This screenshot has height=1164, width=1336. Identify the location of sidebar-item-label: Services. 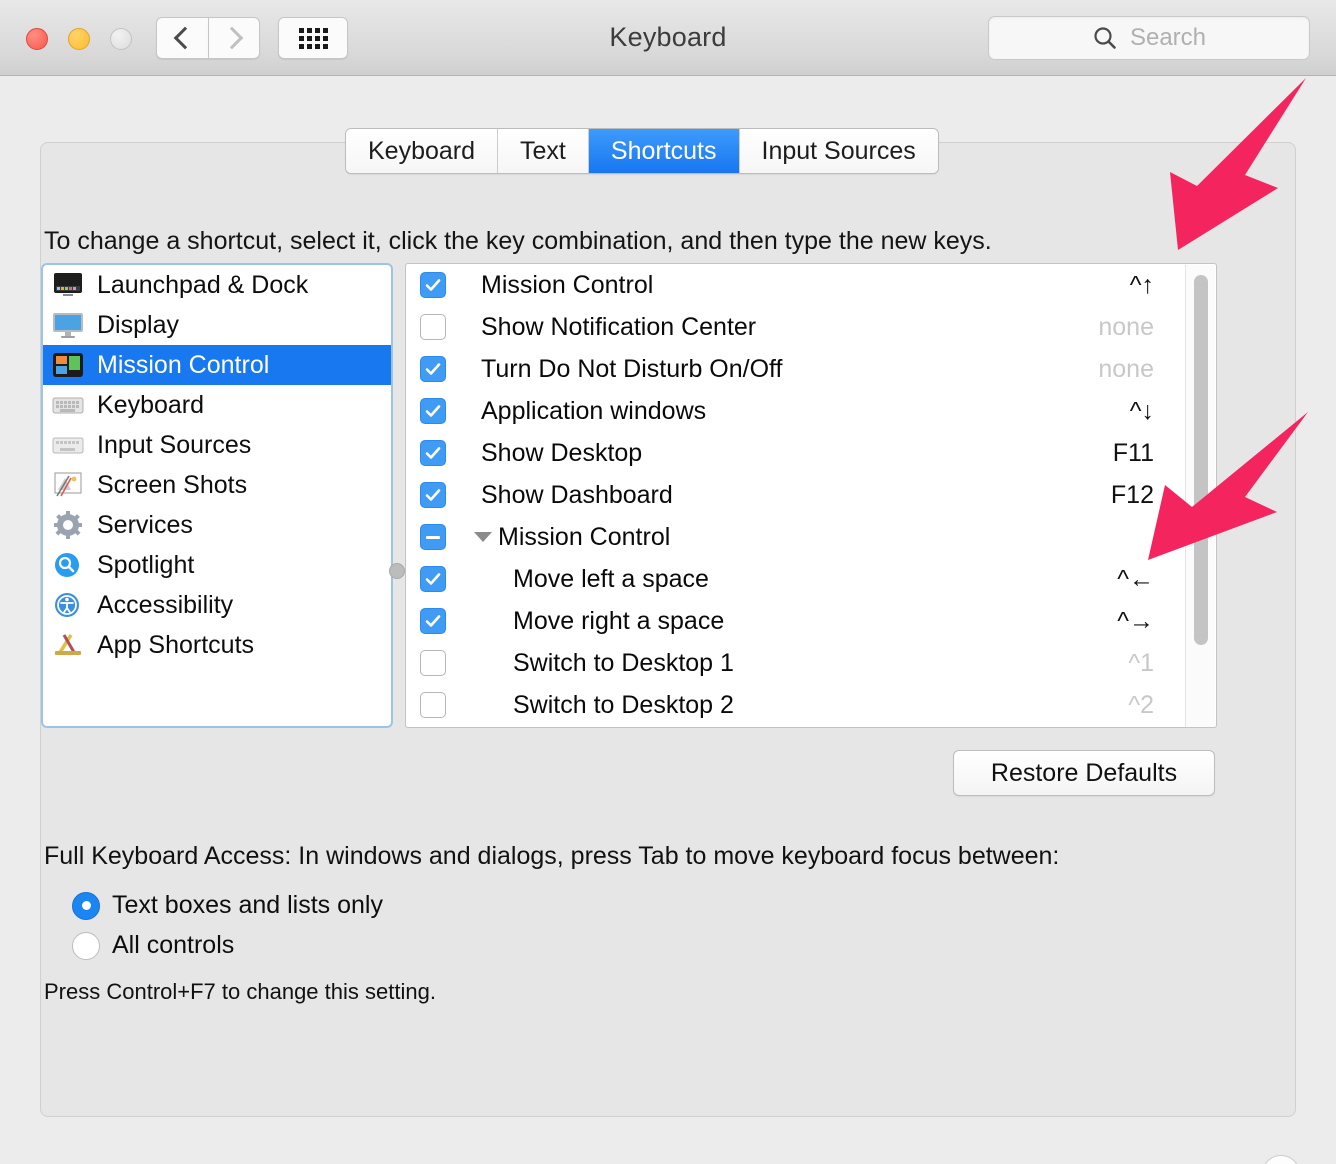
(145, 524).